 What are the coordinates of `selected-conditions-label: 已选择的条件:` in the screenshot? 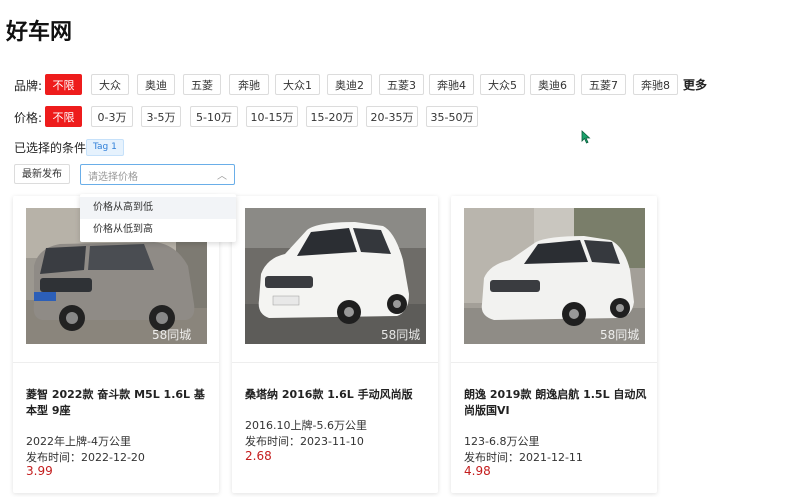 It's located at (52, 148).